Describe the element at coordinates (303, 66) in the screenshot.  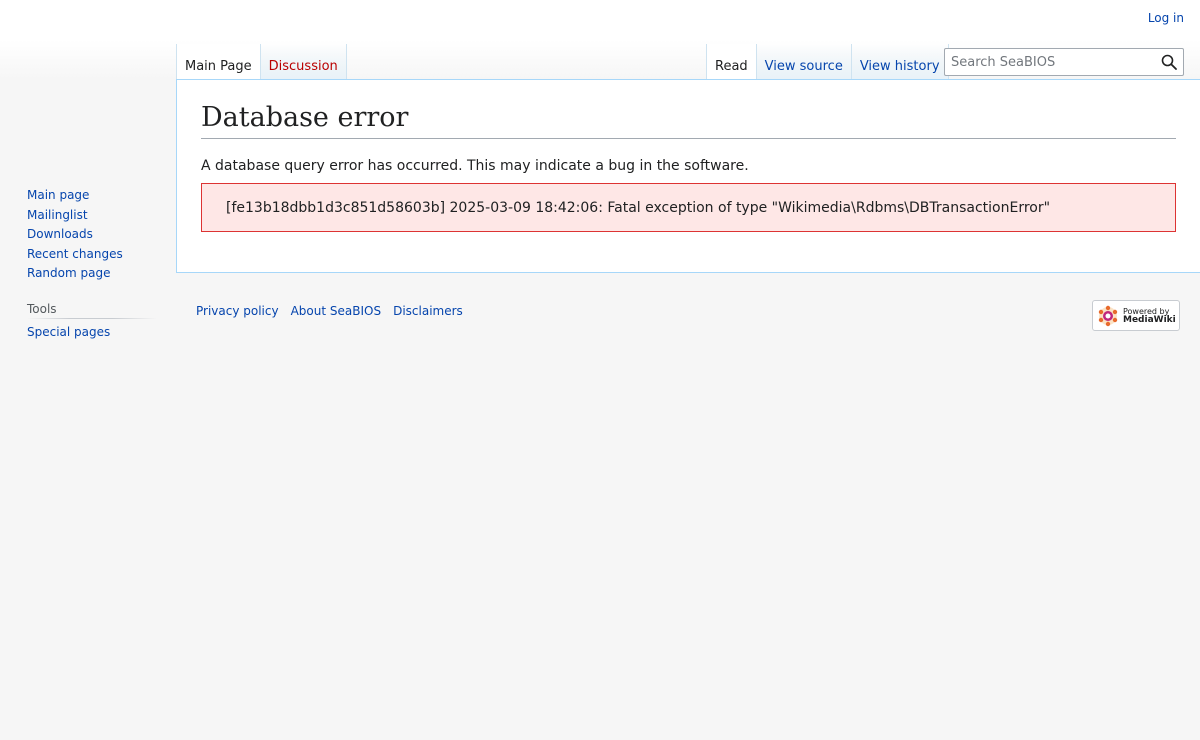
I see `tab-discussion-label: Discussion` at that location.